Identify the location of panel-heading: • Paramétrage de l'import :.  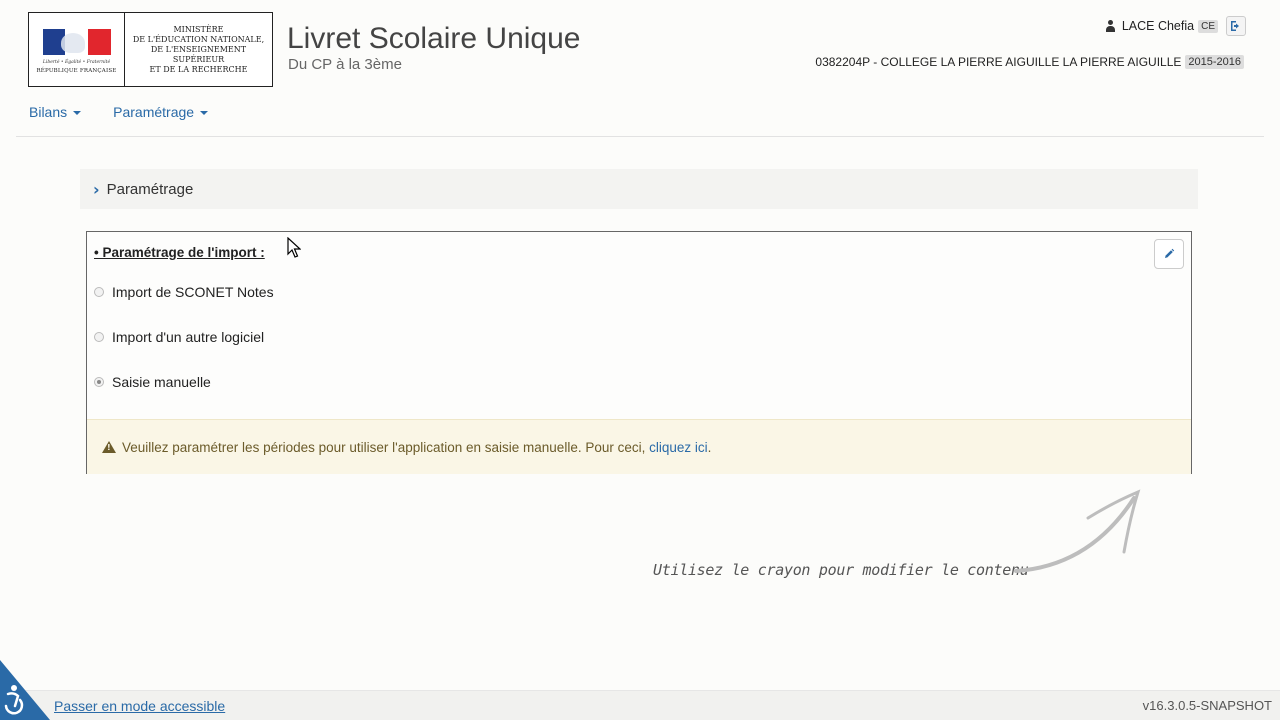
(179, 252).